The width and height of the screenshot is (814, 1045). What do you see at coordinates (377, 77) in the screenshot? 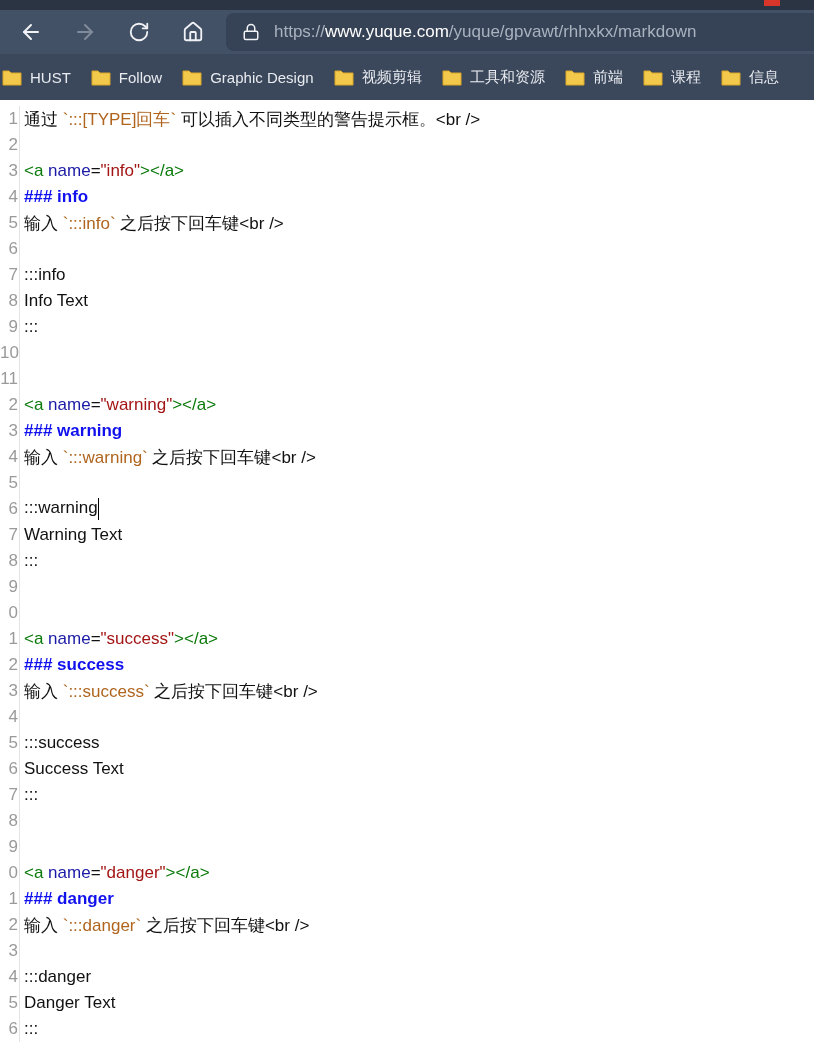
I see `bookmark-folder: 视频剪辑` at bounding box center [377, 77].